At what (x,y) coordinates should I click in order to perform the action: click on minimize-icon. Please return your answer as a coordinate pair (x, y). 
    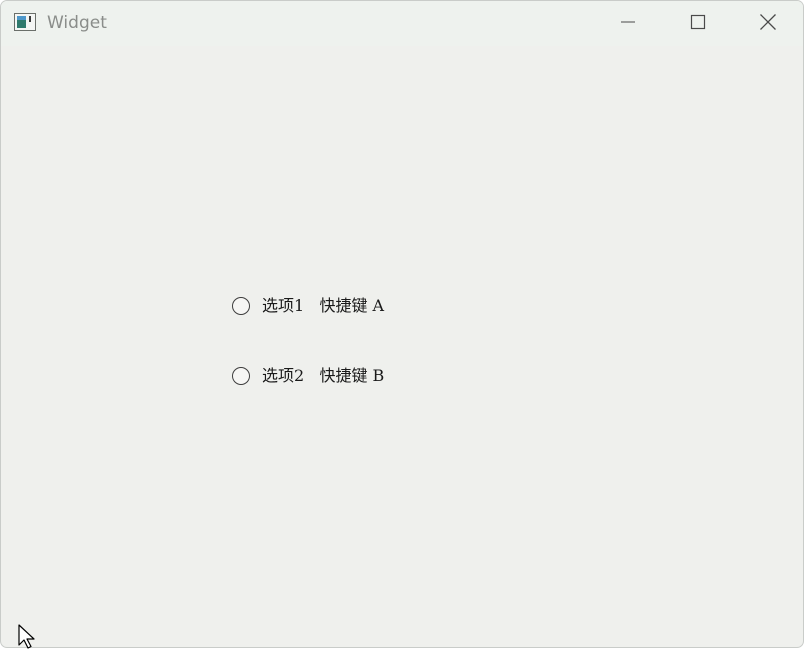
    Looking at the image, I should click on (628, 24).